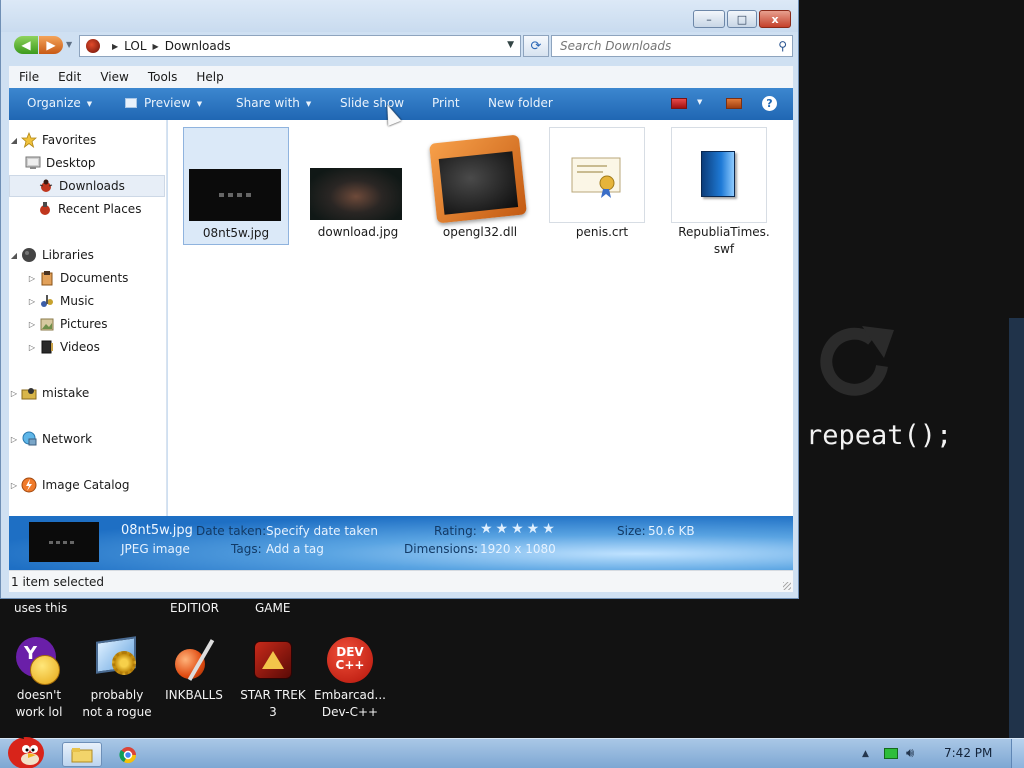 Image resolution: width=1024 pixels, height=768 pixels. I want to click on folder-icon, so click(82, 754).